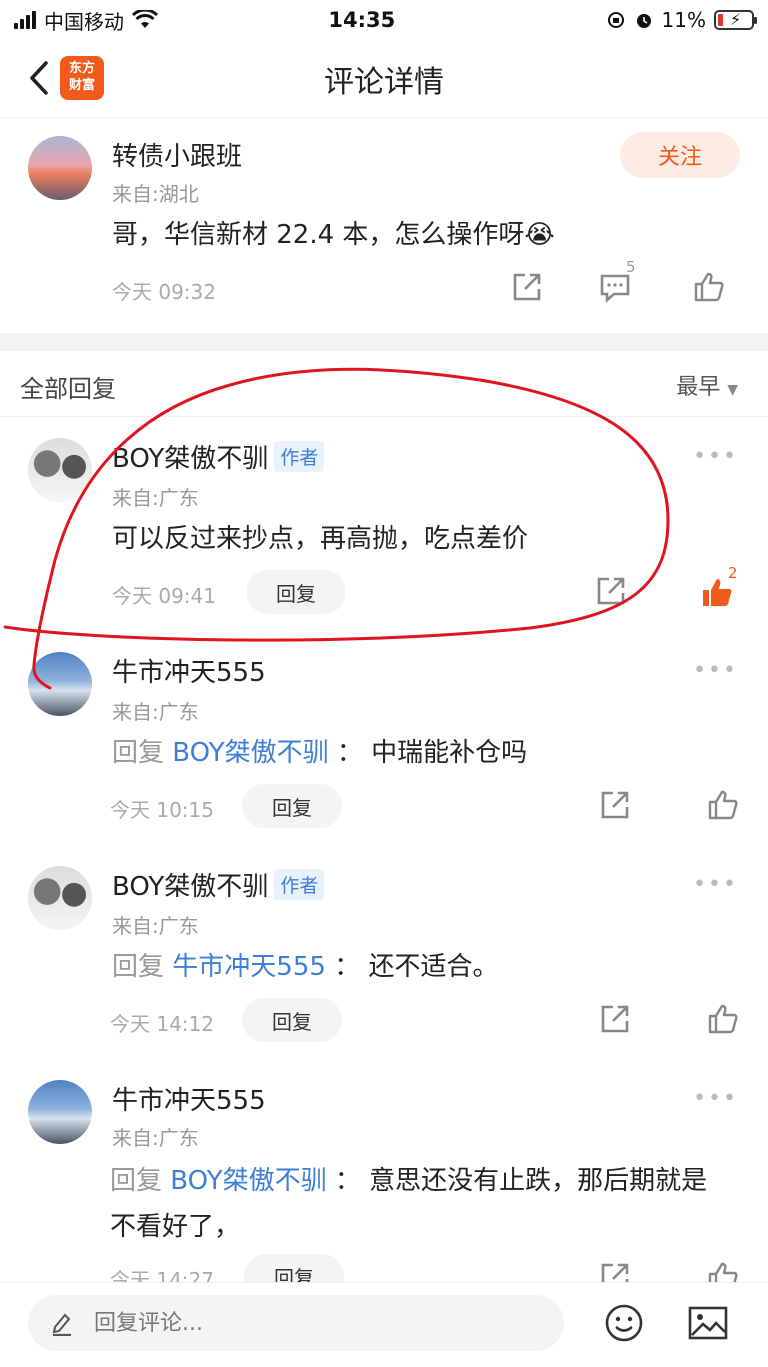 The image size is (768, 1367). I want to click on reply-time: 今天 09:41, so click(164, 596).